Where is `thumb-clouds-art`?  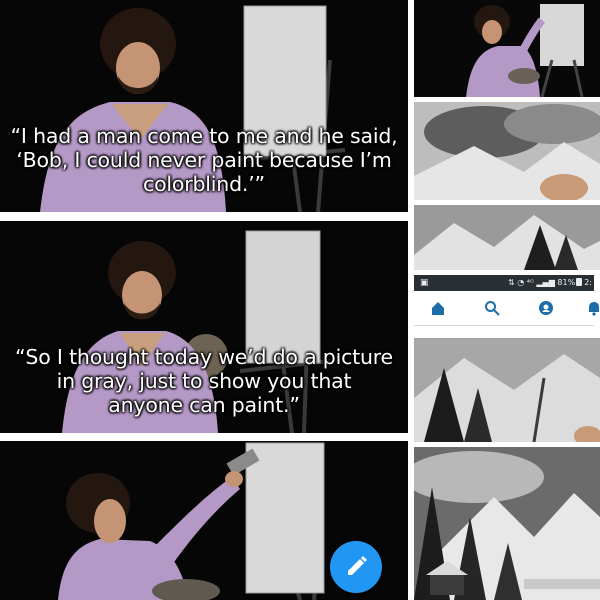 thumb-clouds-art is located at coordinates (507, 151).